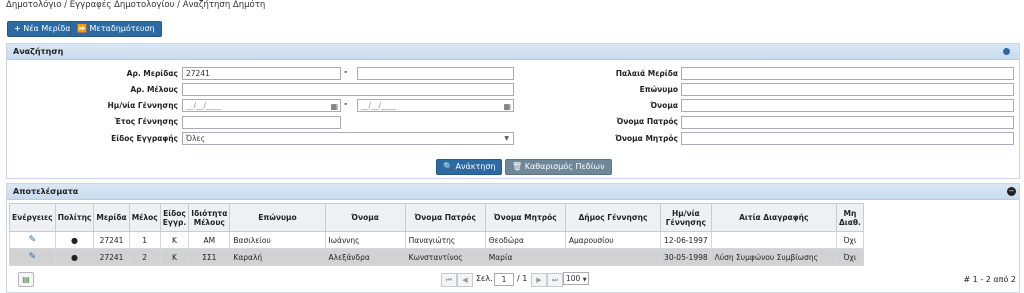  What do you see at coordinates (773, 257) in the screenshot?
I see `cell-aitia: Λύση Συμφώνου Συμβίωσης` at bounding box center [773, 257].